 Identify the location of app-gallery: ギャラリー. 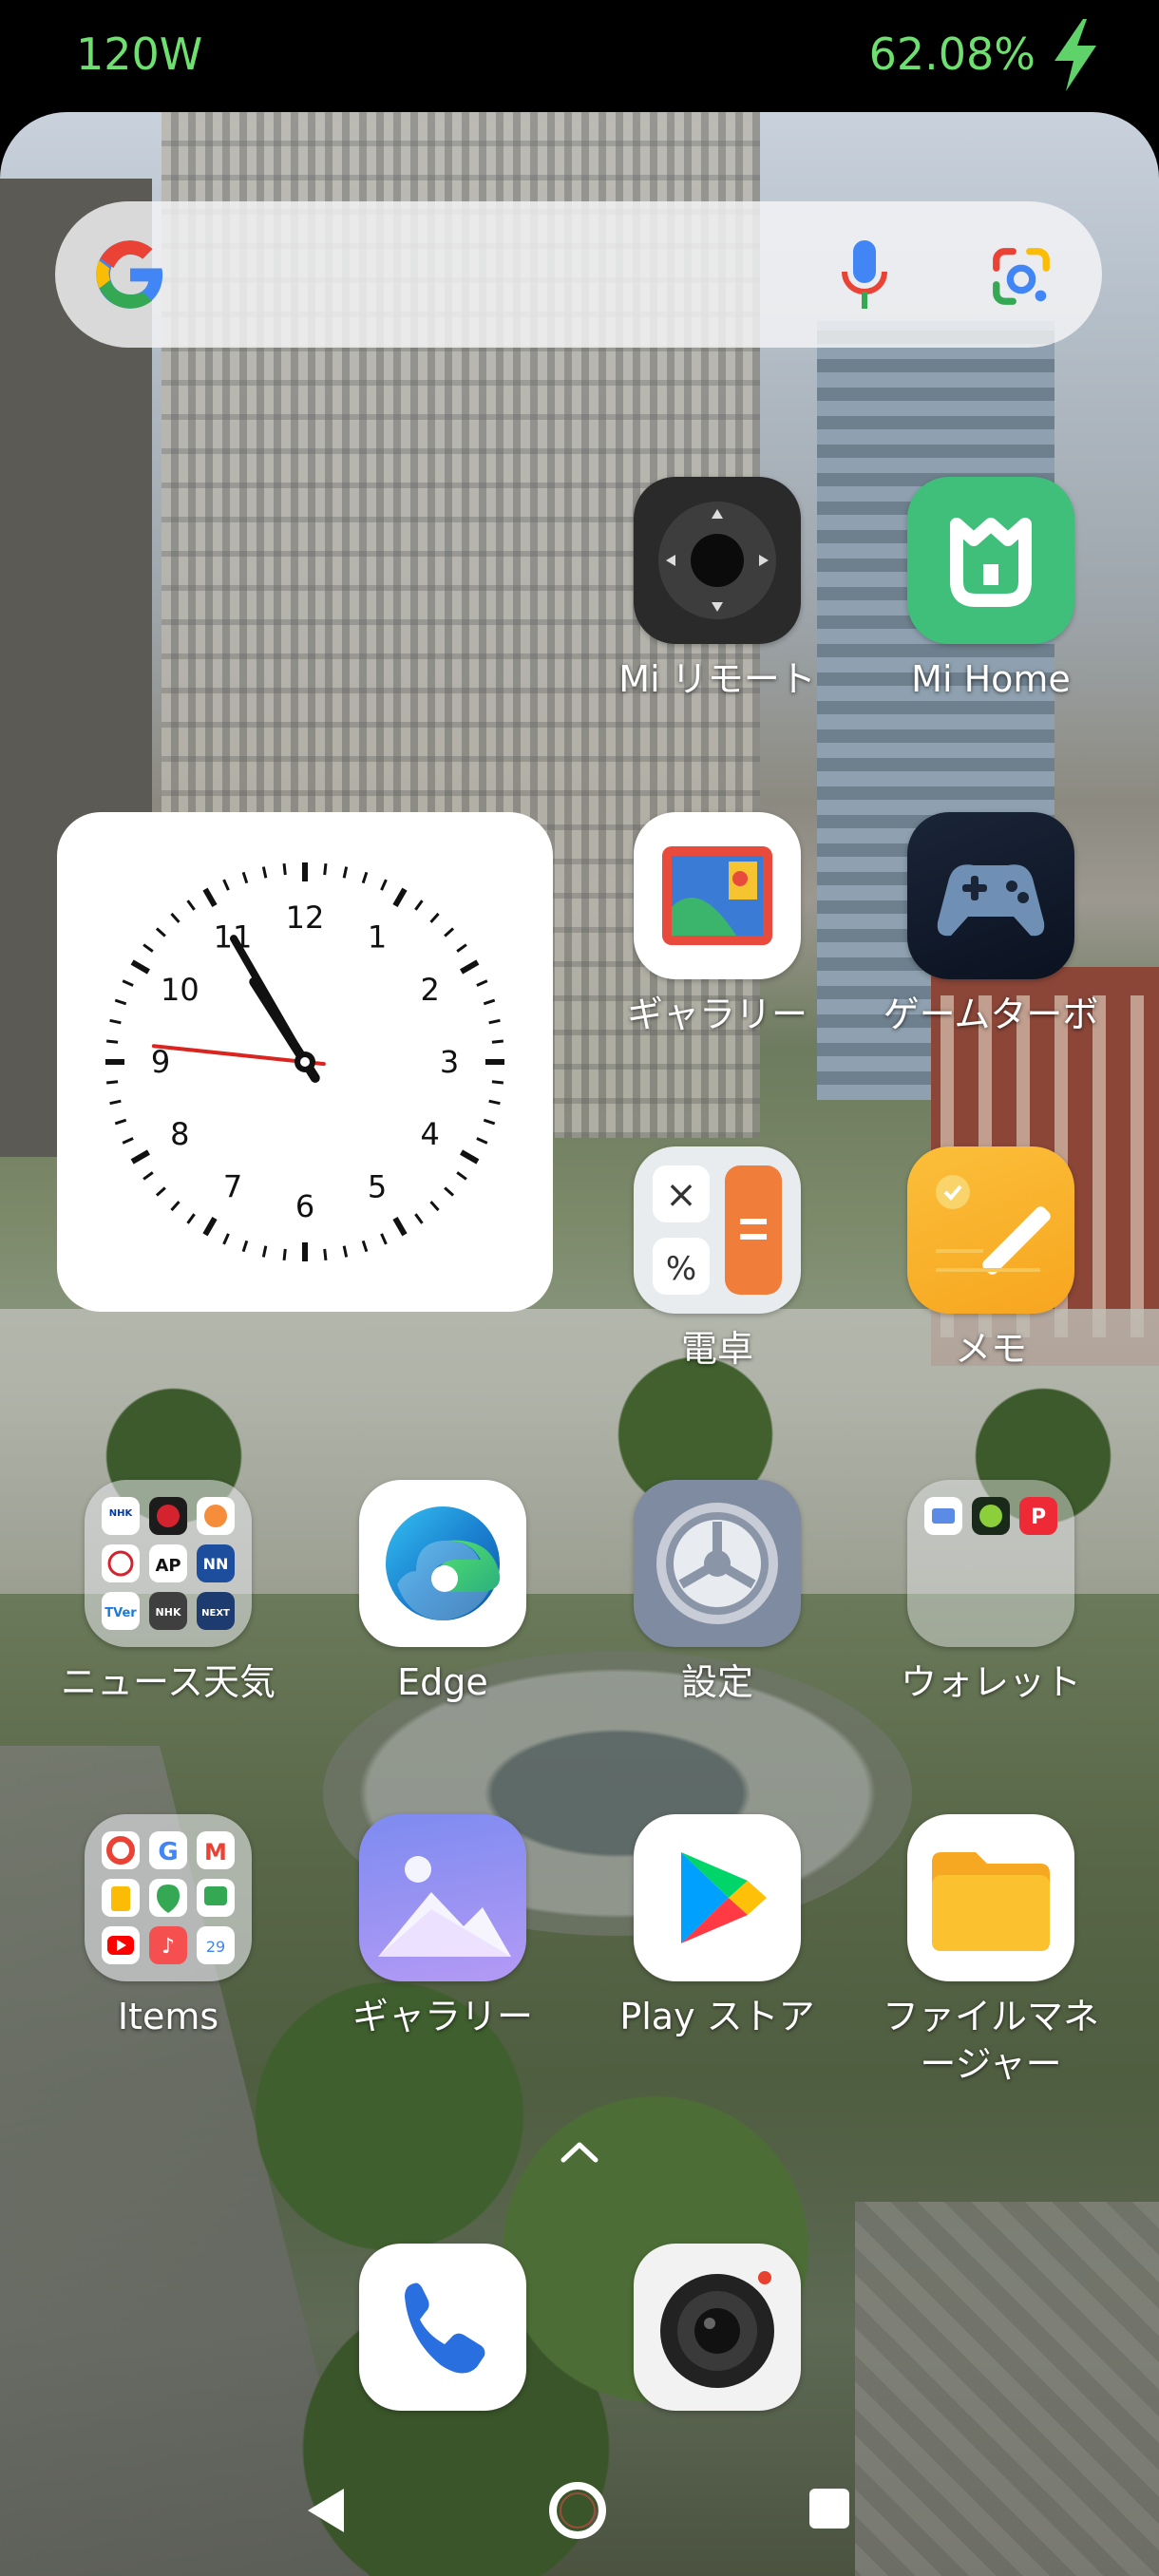
(717, 925).